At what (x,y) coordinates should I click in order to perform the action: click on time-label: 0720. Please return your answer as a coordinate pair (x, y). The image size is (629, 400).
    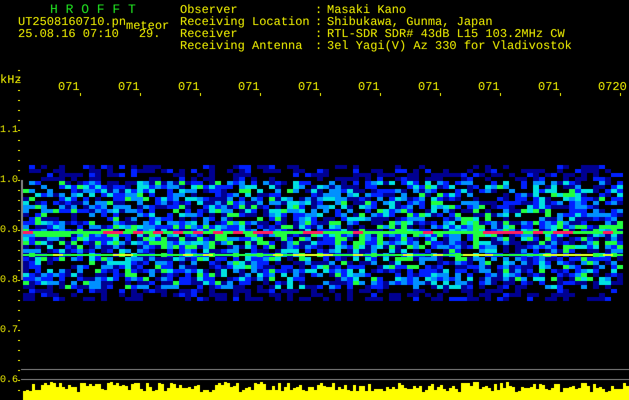
    Looking at the image, I should click on (612, 87).